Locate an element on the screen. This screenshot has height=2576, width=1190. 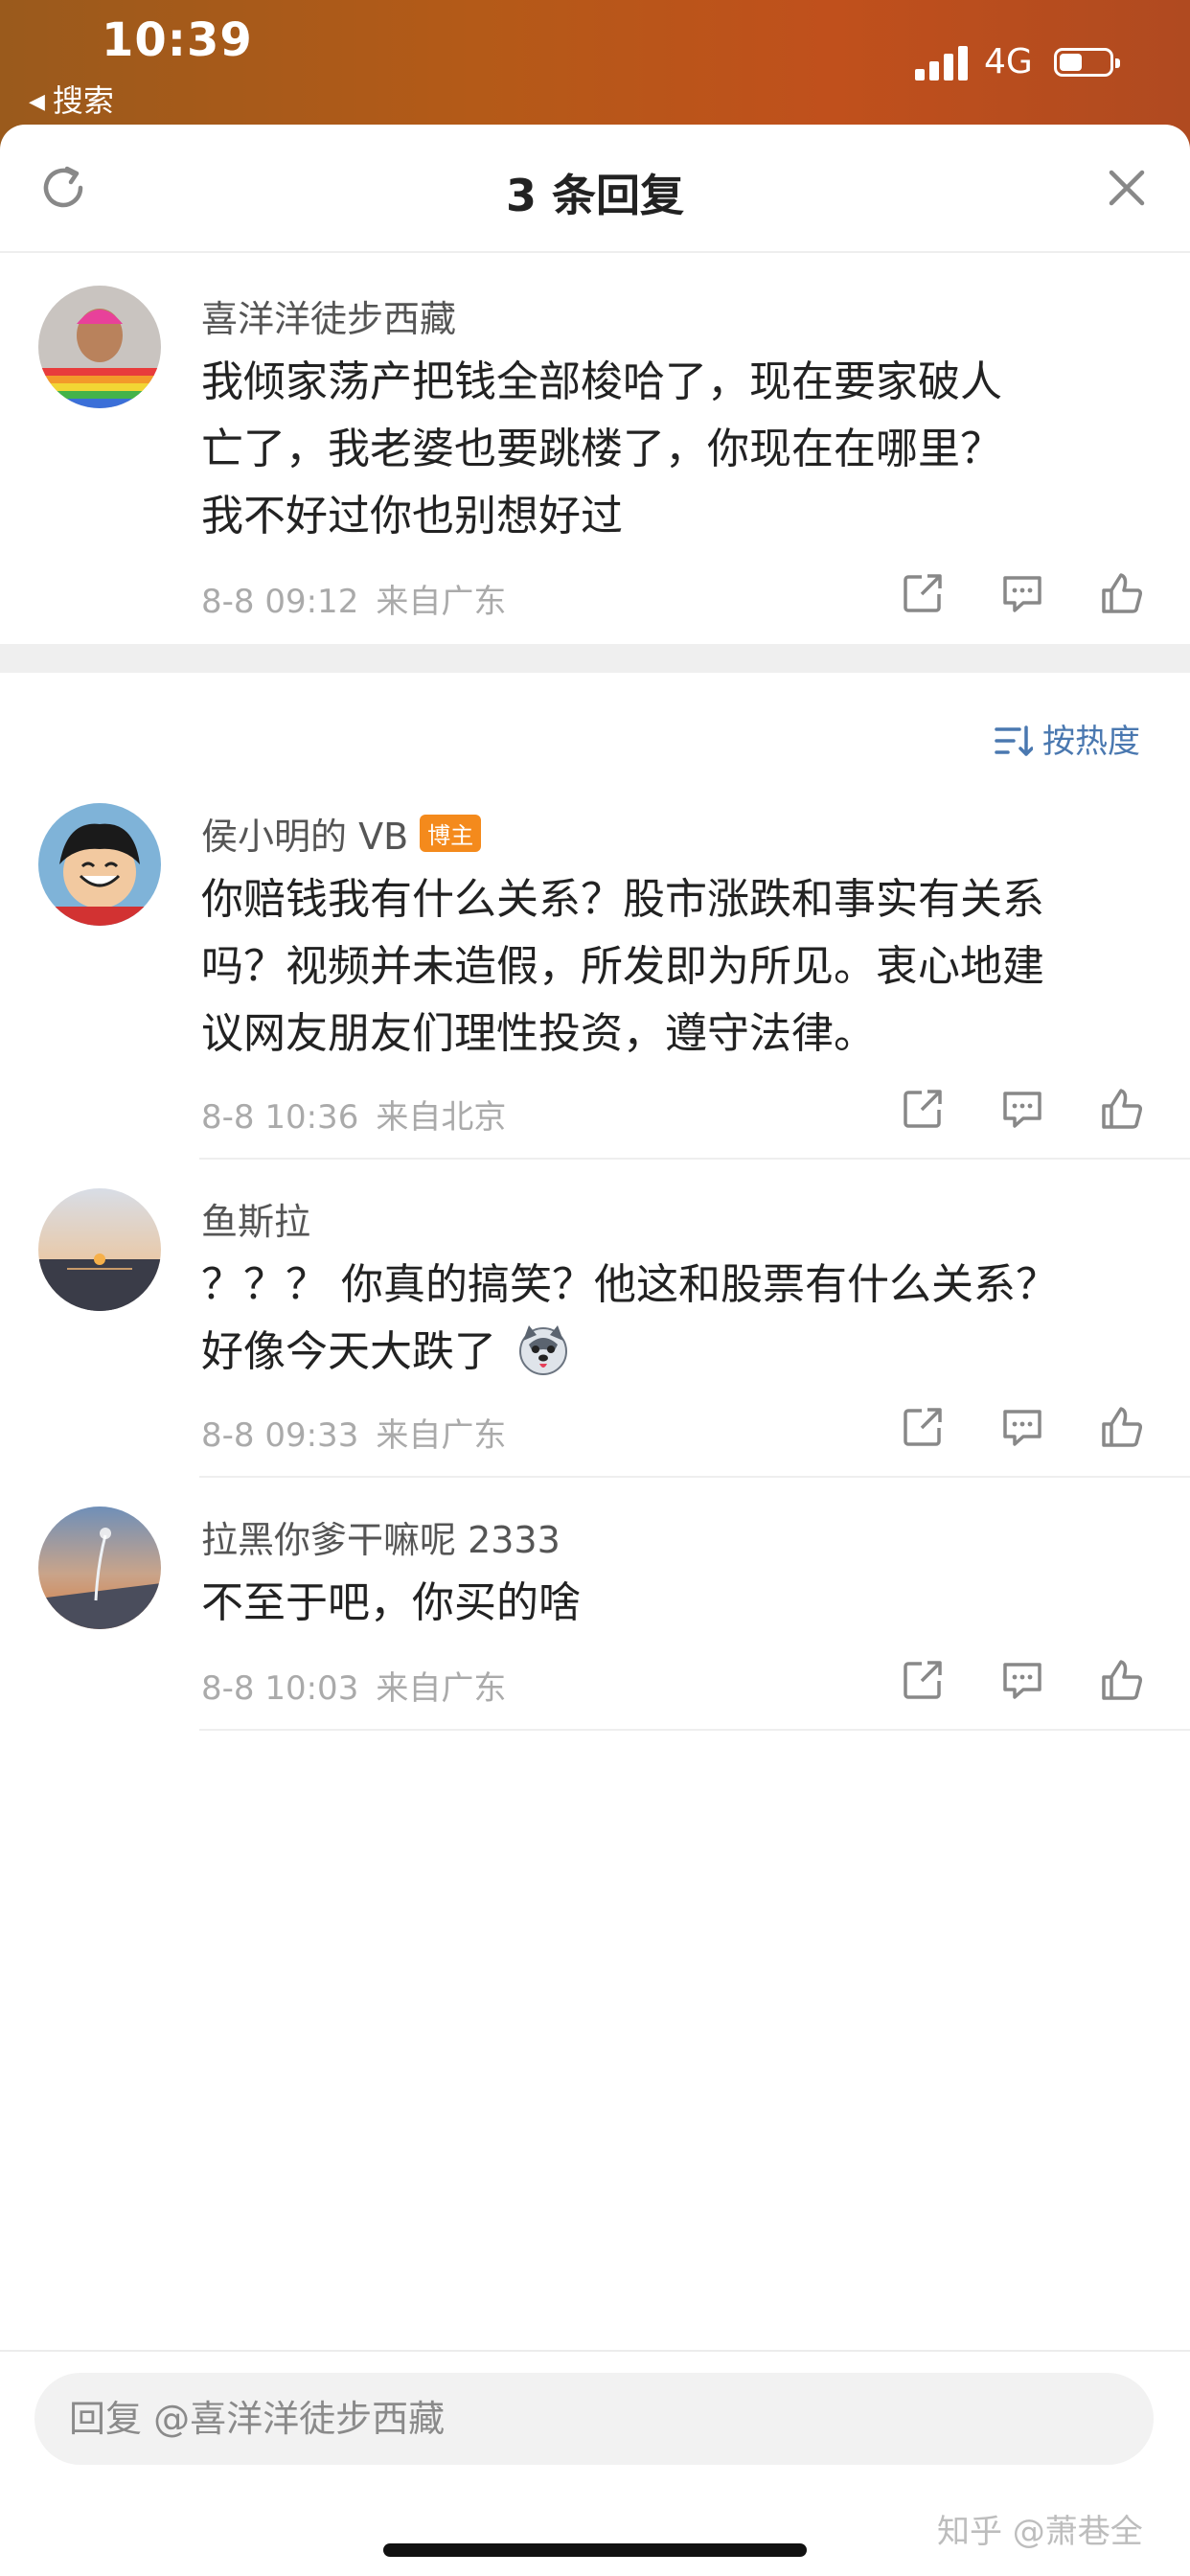
status-bar: 10:39 ◀ 搜索 4G is located at coordinates (595, 63).